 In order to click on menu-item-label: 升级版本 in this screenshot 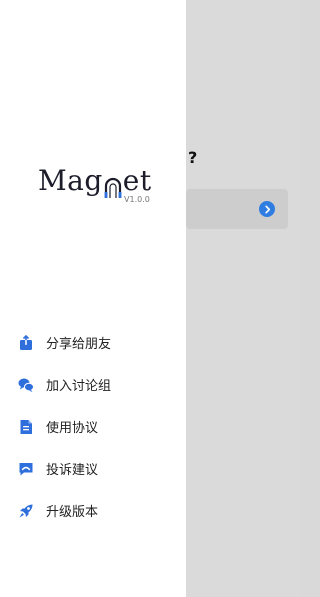, I will do `click(72, 512)`.